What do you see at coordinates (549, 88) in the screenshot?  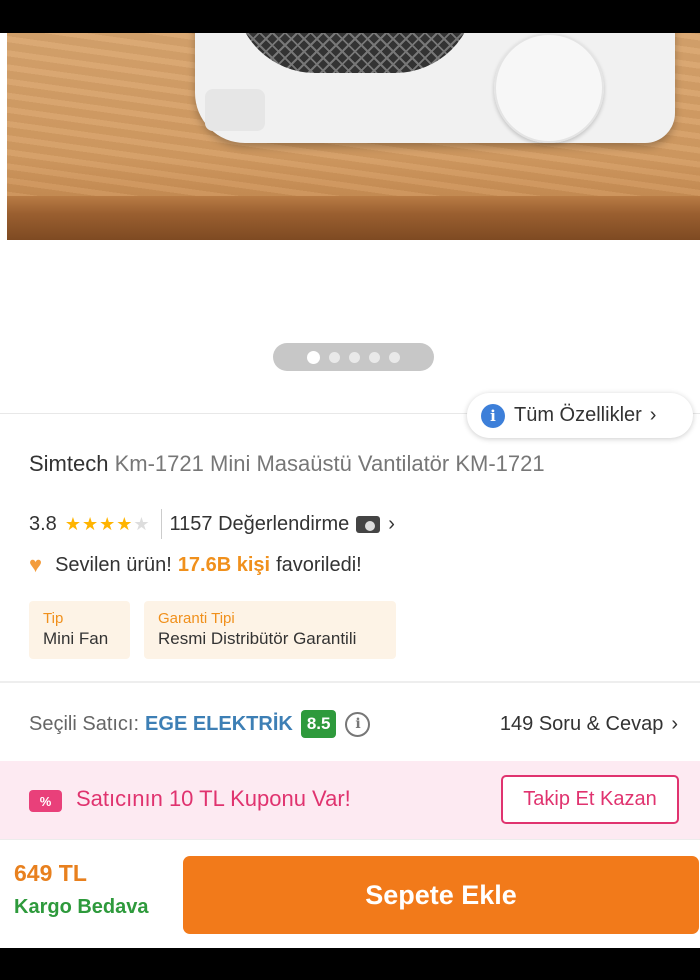 I see `fan-knob` at bounding box center [549, 88].